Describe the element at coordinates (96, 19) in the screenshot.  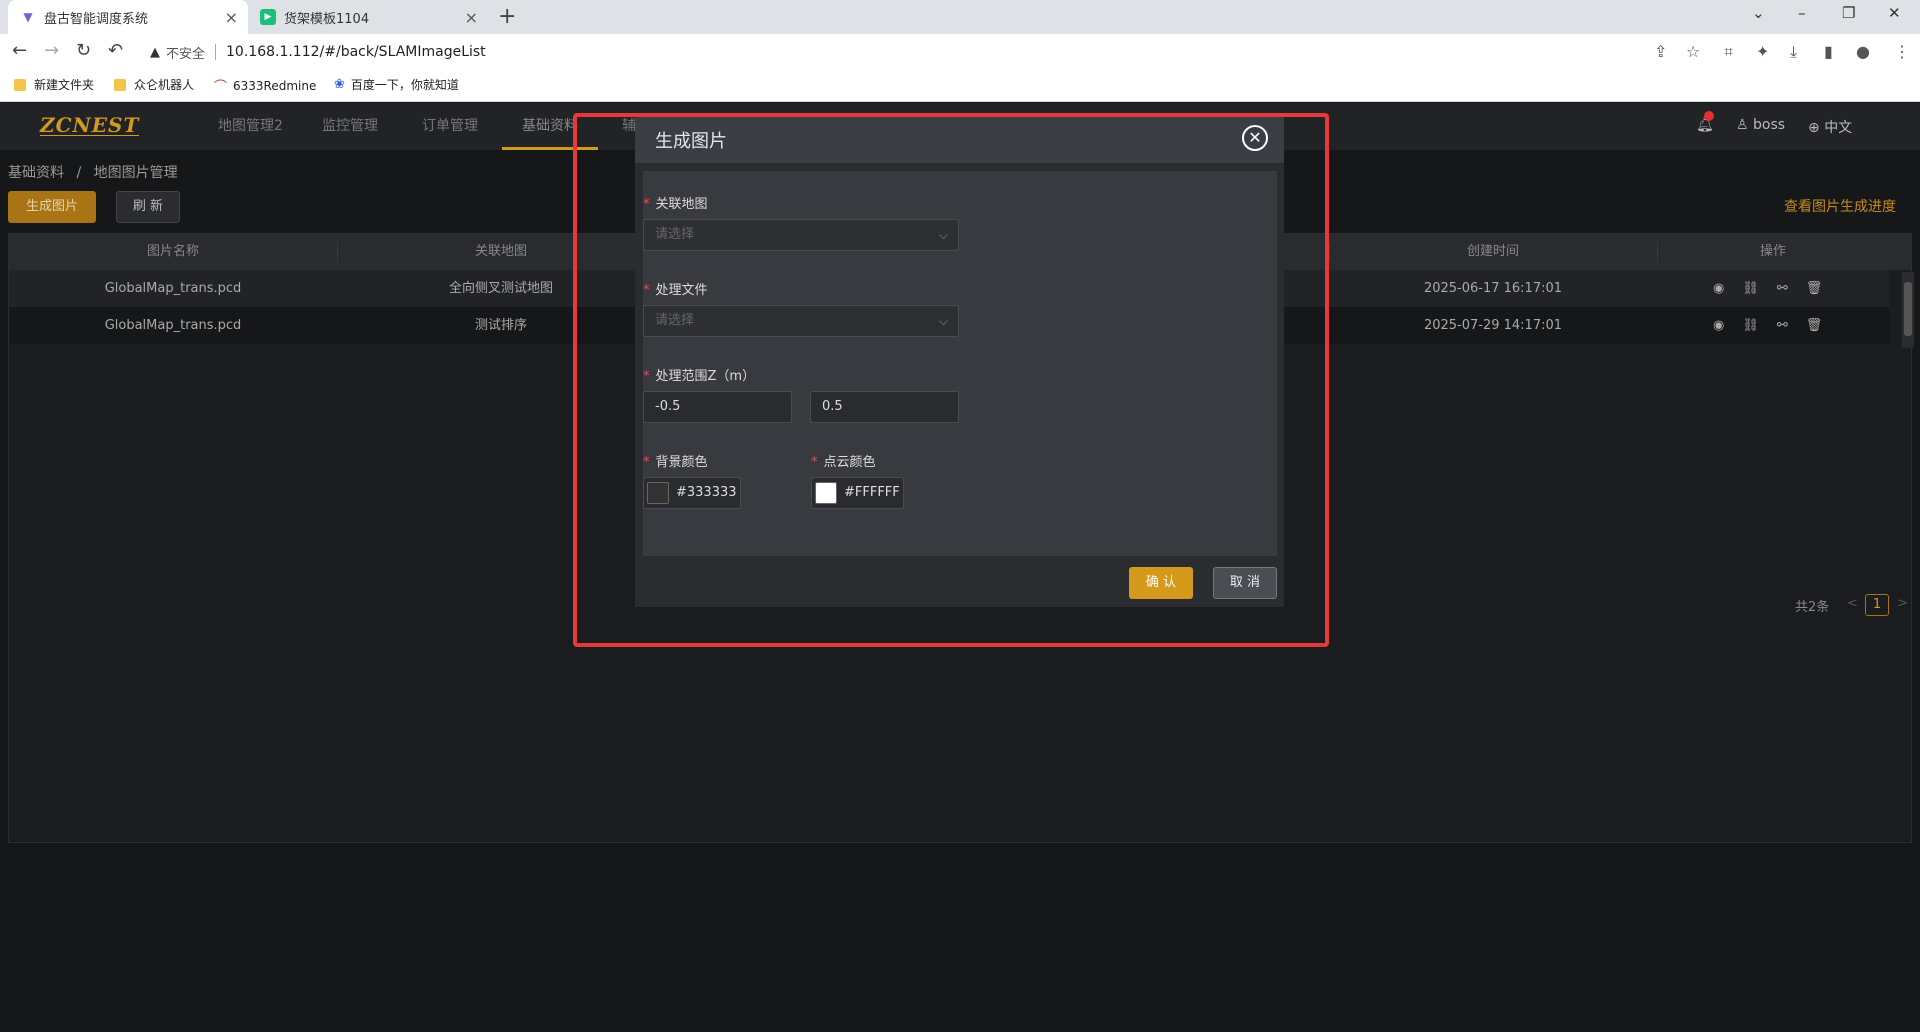
I see `tab-title: 盘古智能调度系统` at that location.